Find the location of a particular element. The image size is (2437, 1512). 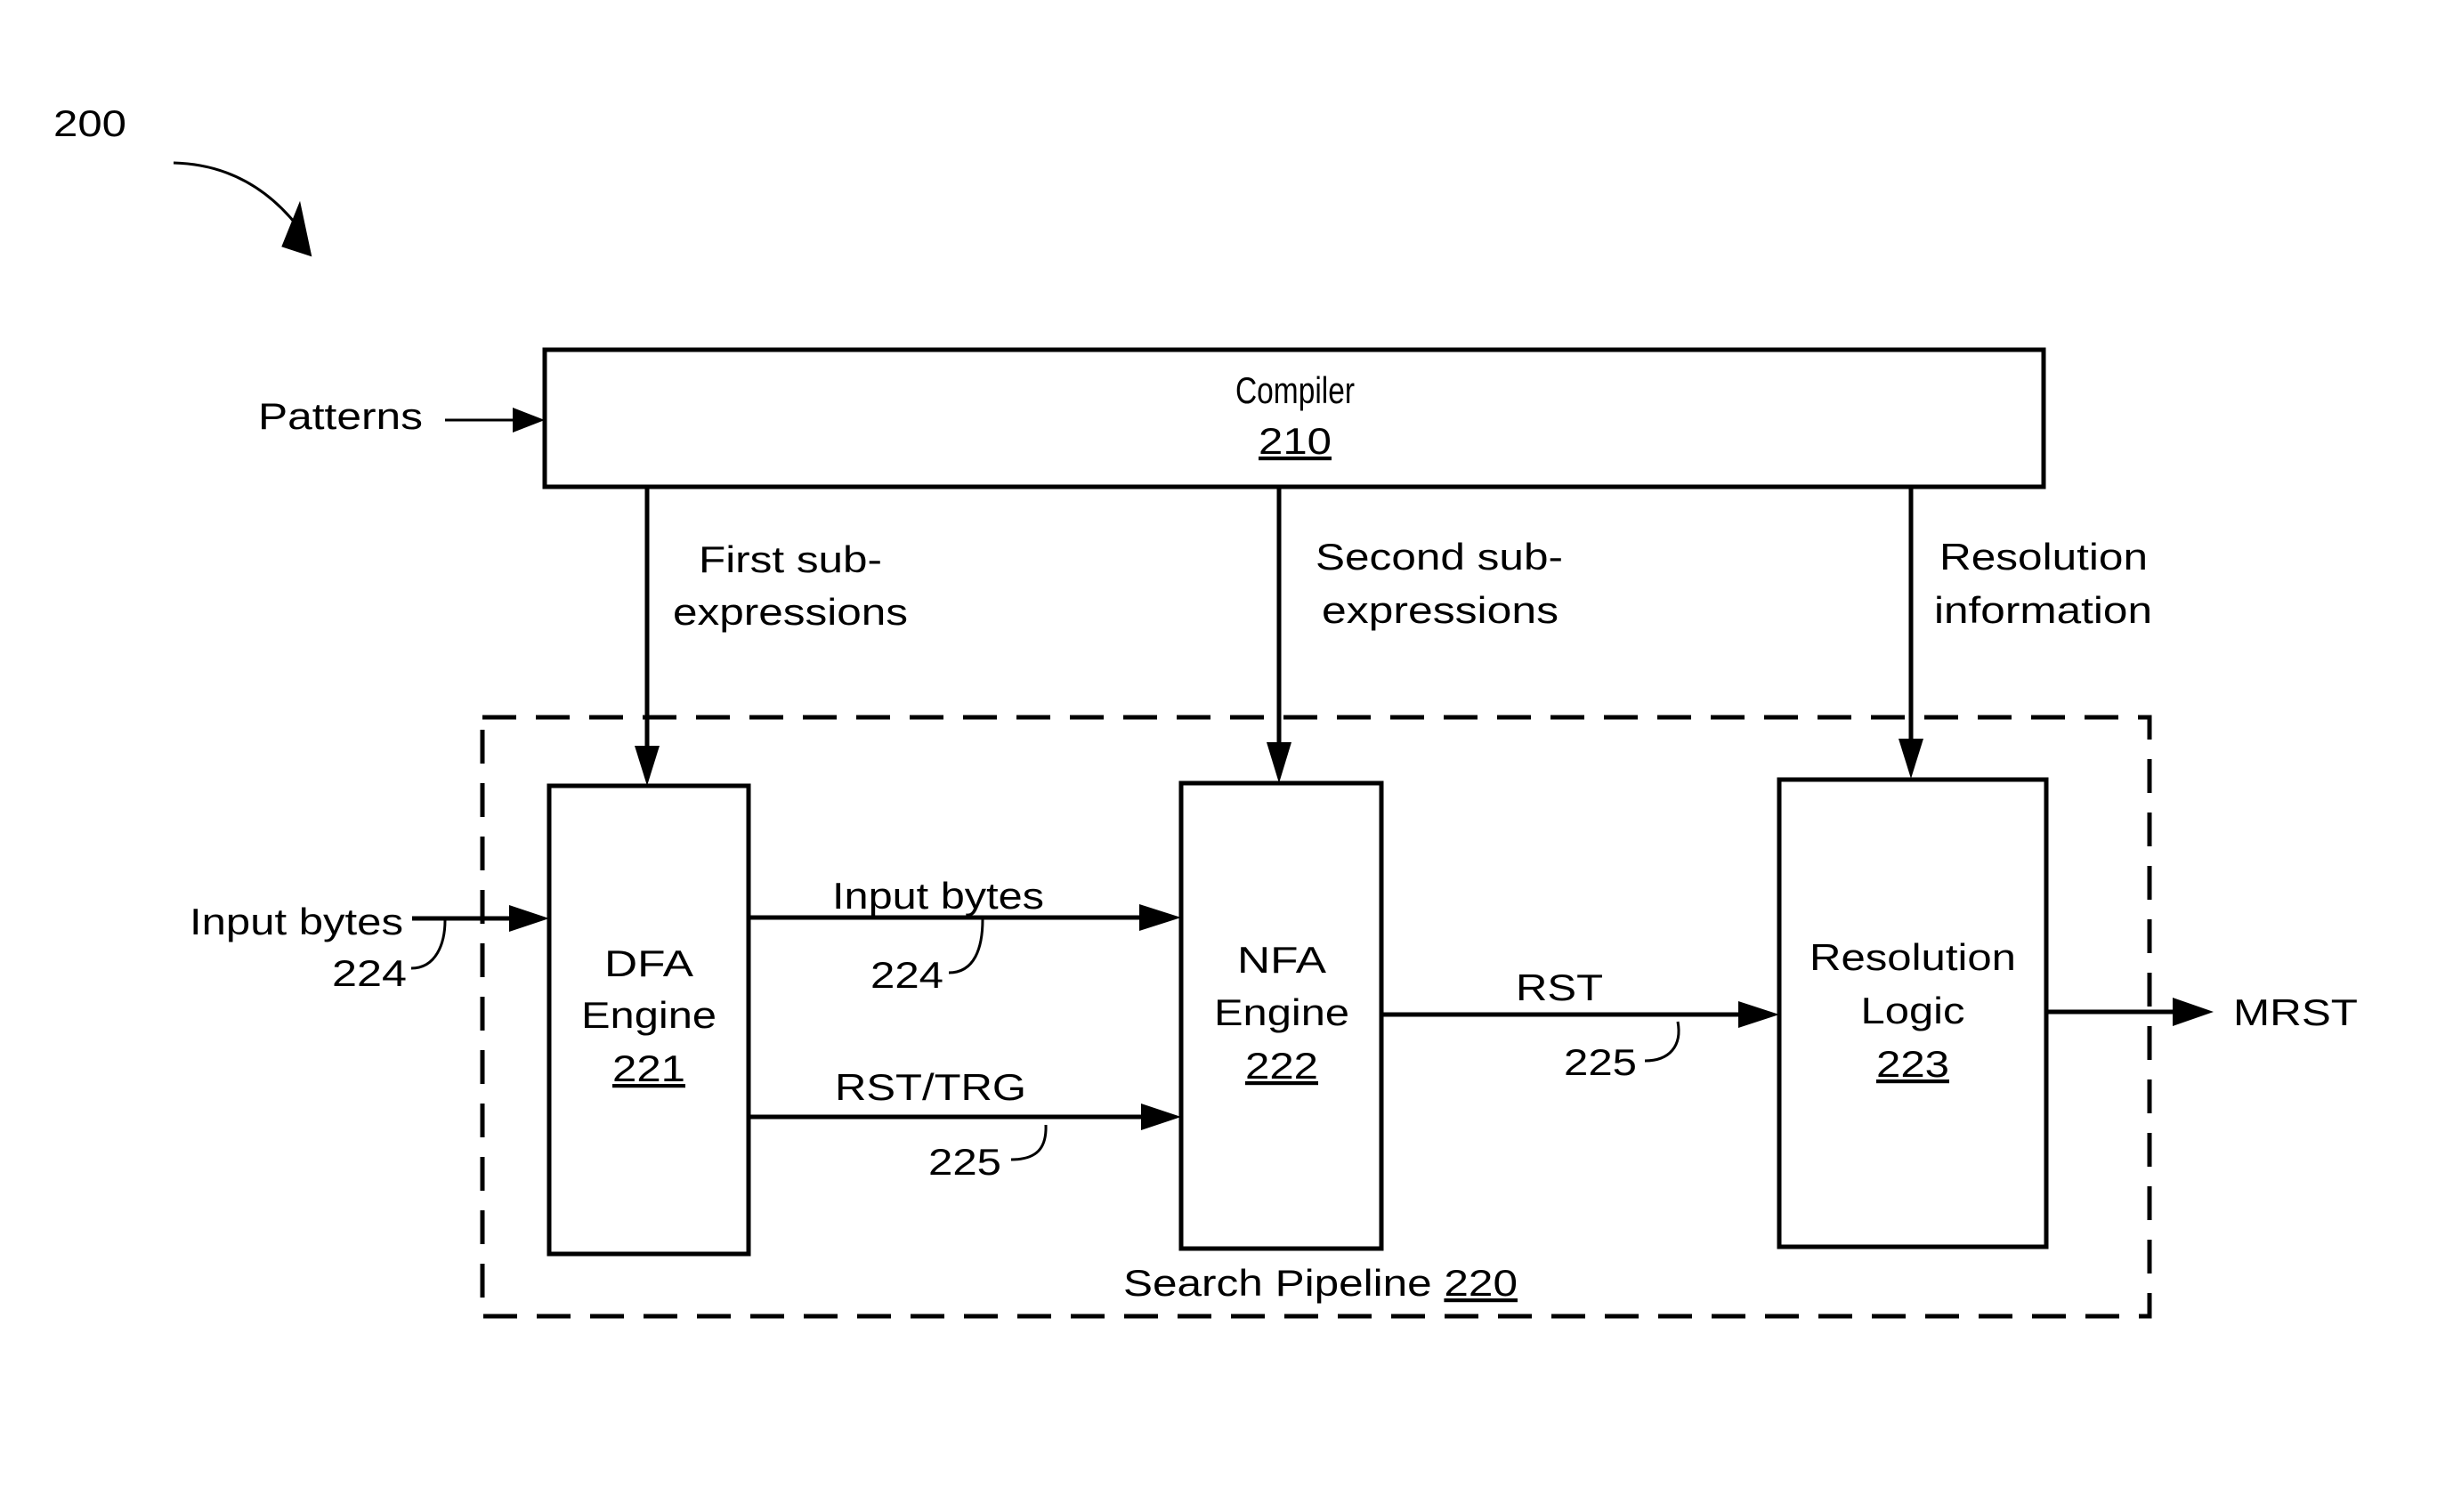

dfa-to-nfa-rst-trg-label: RST/TRG is located at coordinates (930, 1087).